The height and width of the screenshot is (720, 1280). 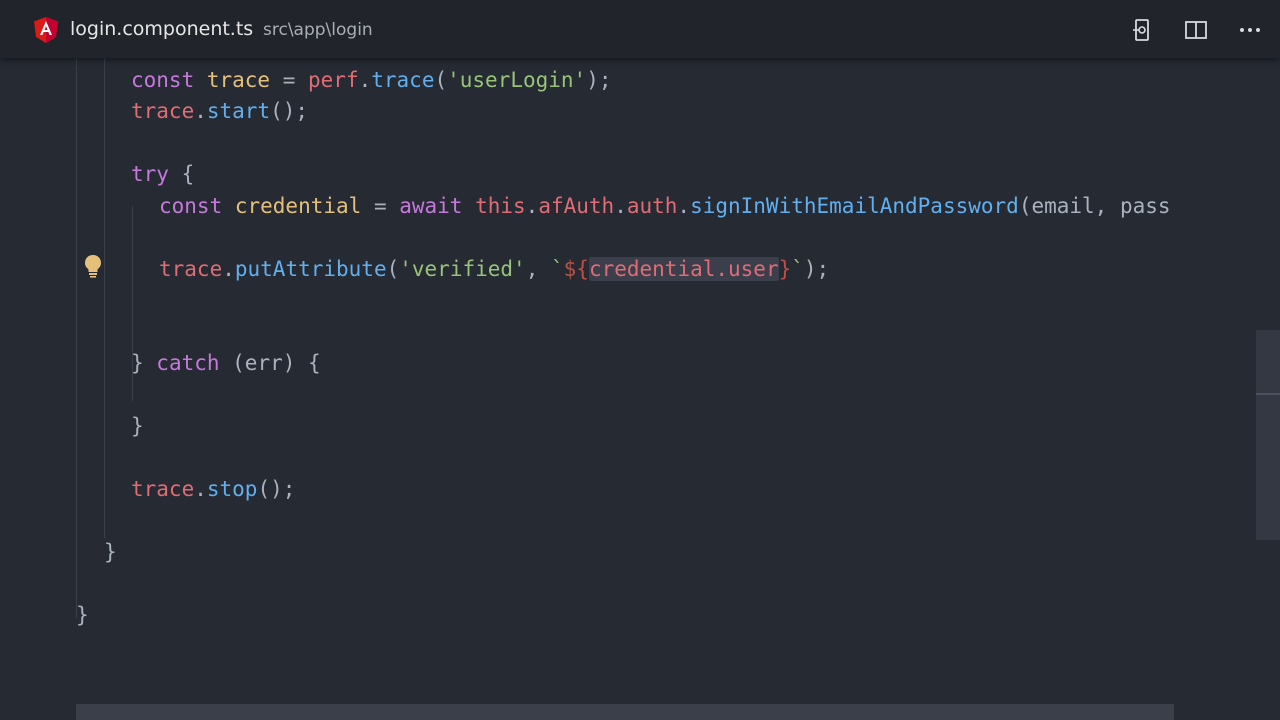 What do you see at coordinates (150, 174) in the screenshot?
I see `code-token: try` at bounding box center [150, 174].